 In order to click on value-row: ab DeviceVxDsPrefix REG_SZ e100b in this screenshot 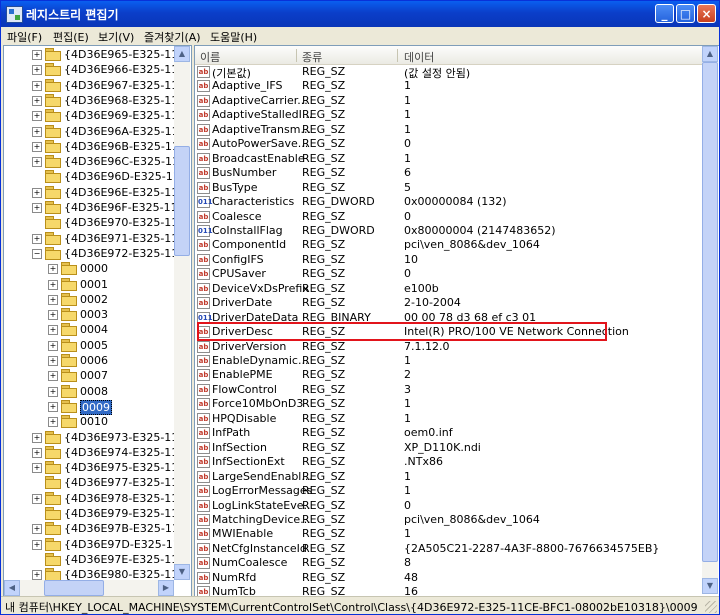, I will do `click(448, 289)`.